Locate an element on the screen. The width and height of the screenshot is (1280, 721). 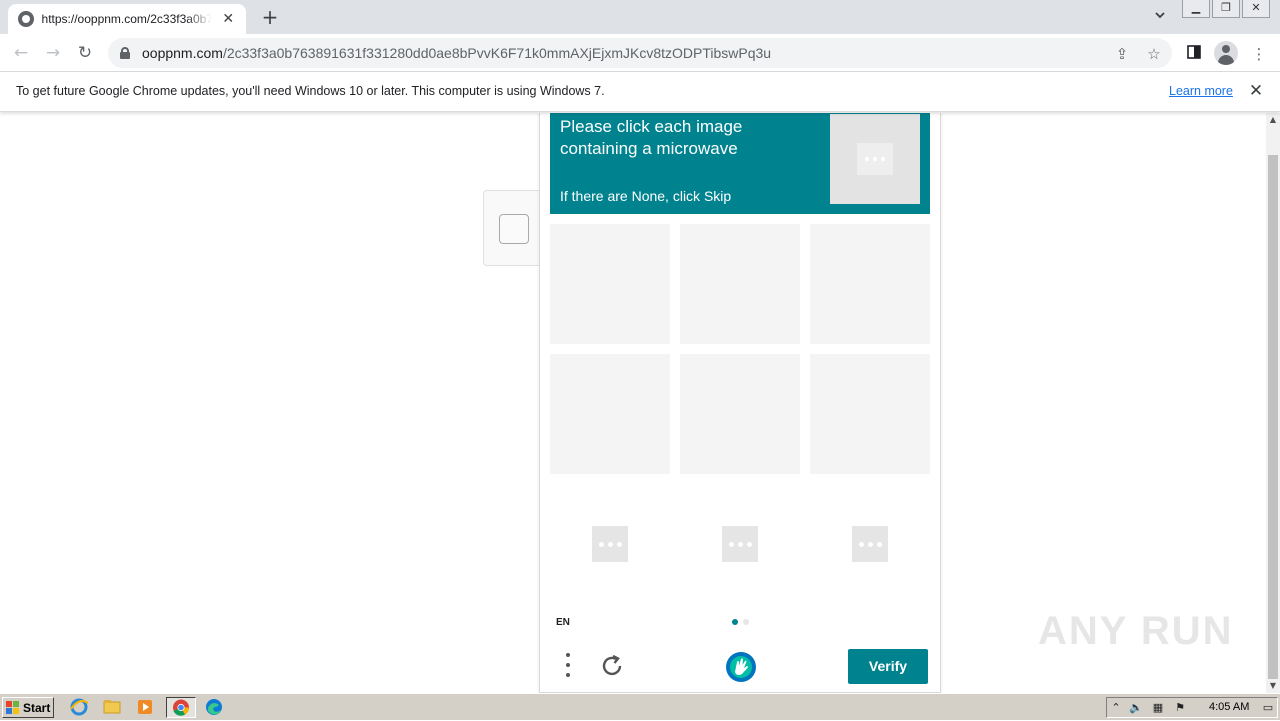
captcha-checkbox is located at coordinates (514, 229).